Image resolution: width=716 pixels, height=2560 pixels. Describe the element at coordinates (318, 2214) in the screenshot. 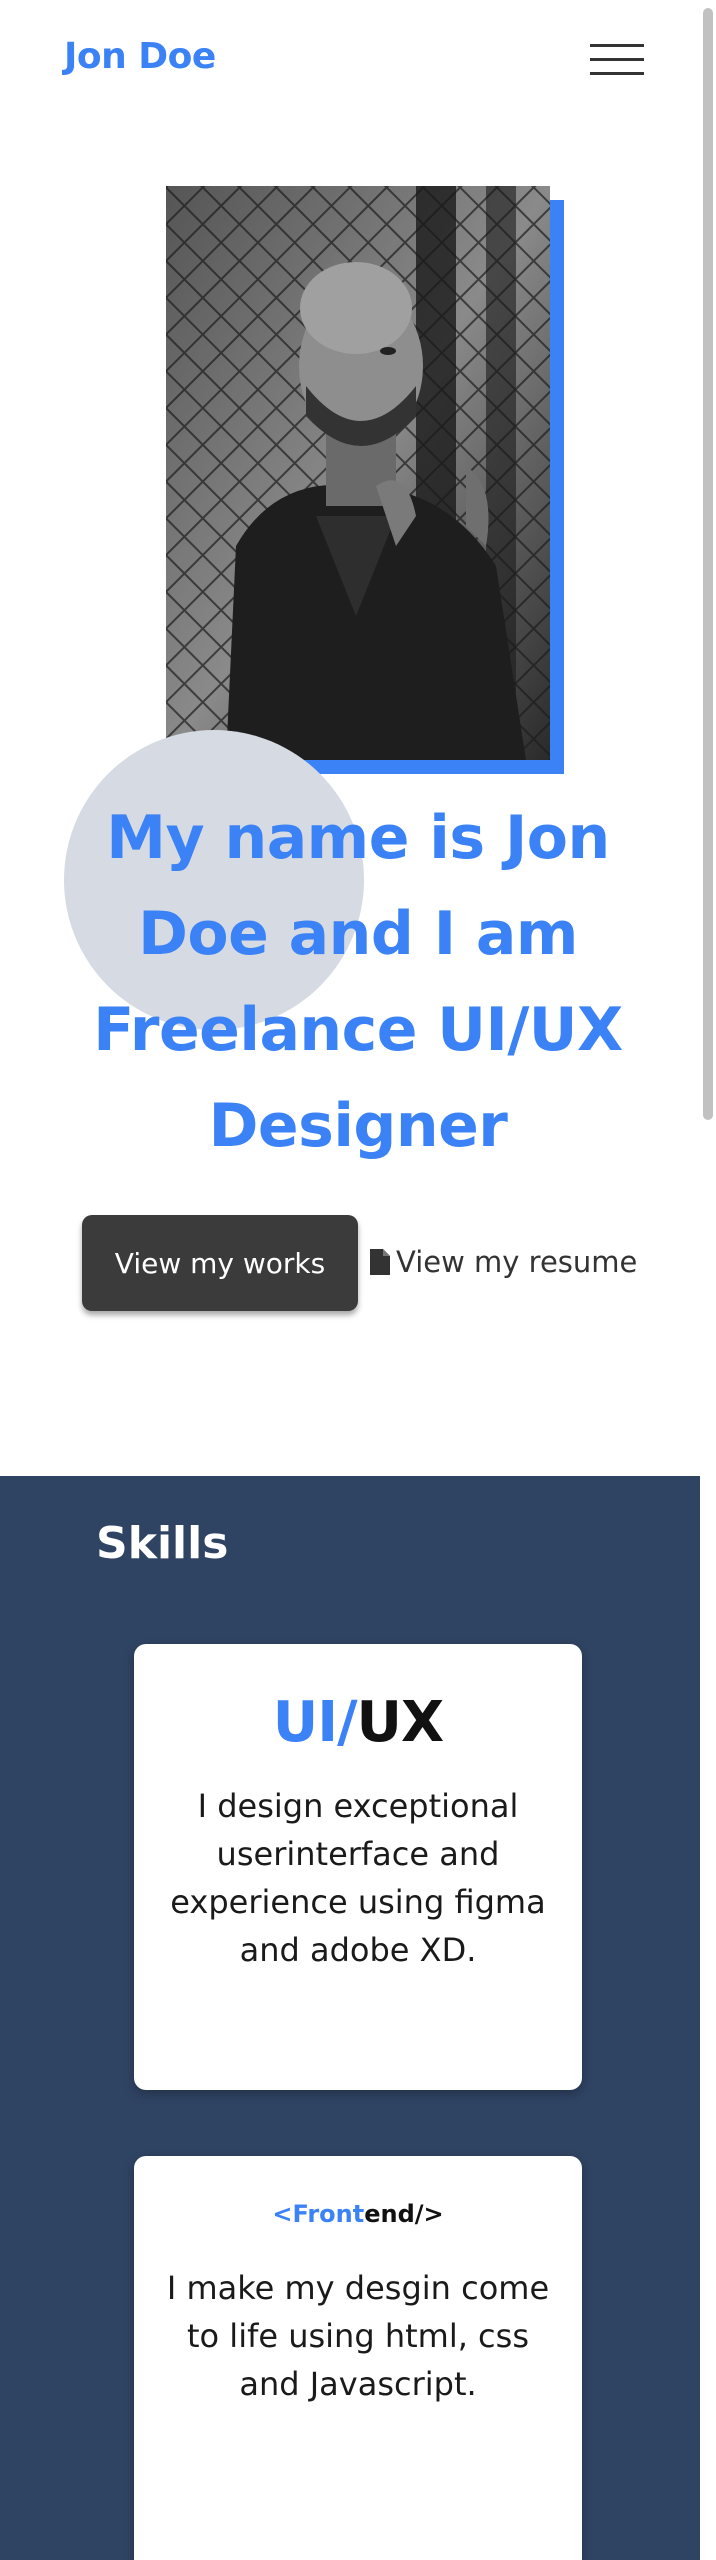

I see `heading-part-accent: <Front` at that location.